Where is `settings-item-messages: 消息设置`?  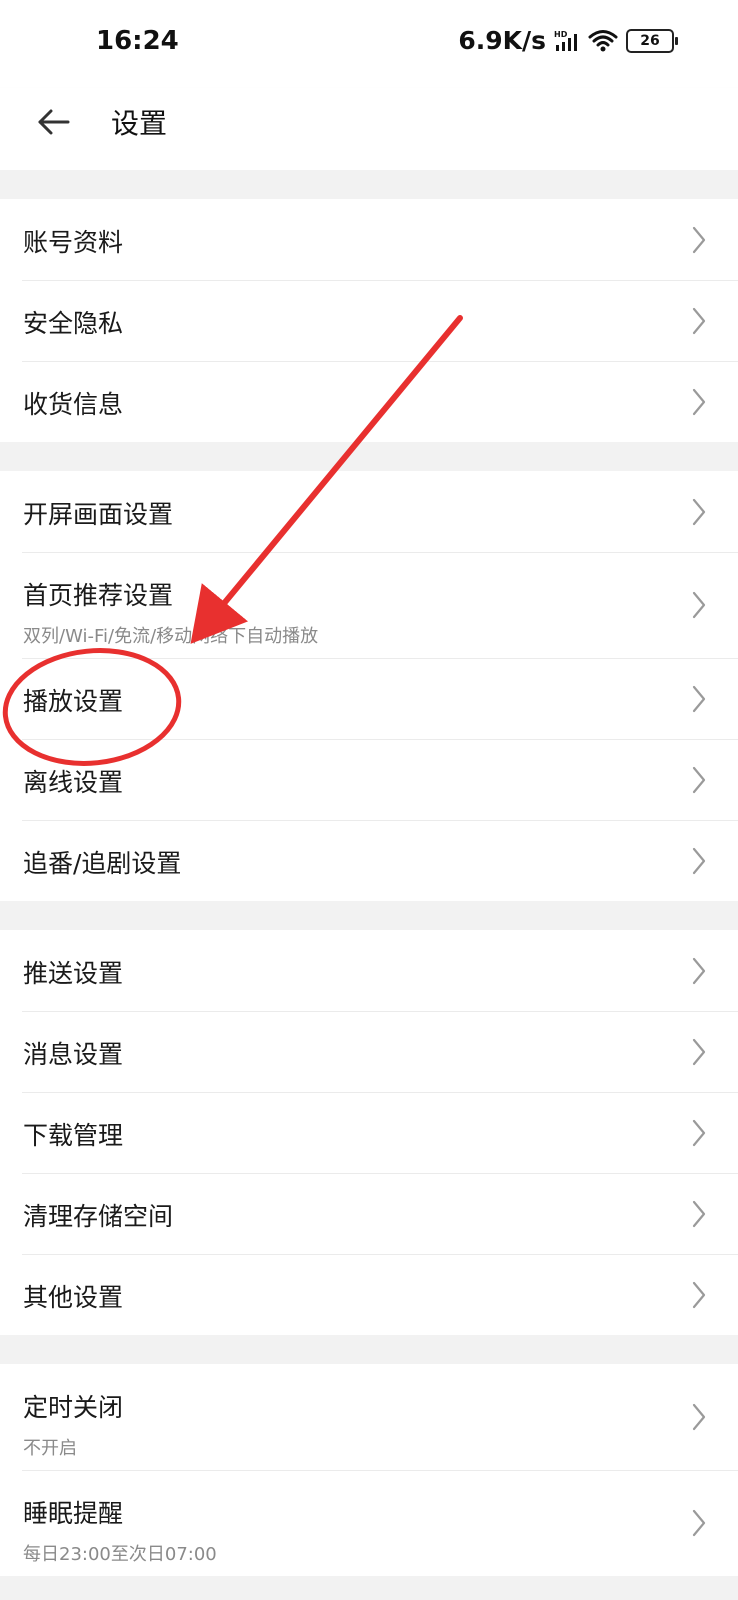
settings-item-messages: 消息设置 is located at coordinates (369, 1051).